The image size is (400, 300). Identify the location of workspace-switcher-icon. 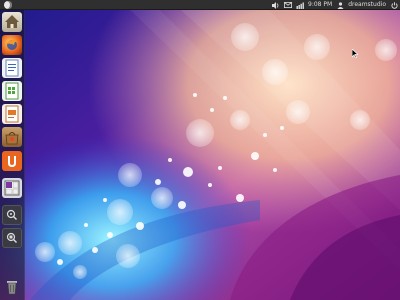
(12, 188).